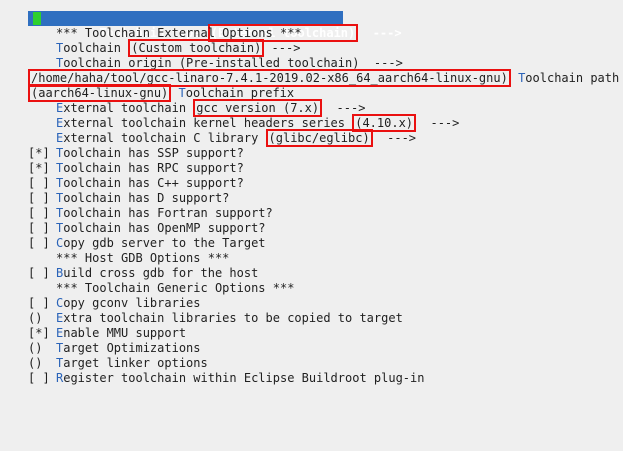 This screenshot has height=451, width=623. Describe the element at coordinates (319, 138) in the screenshot. I see `item-value-highlight: (glibc/eglibc)` at that location.